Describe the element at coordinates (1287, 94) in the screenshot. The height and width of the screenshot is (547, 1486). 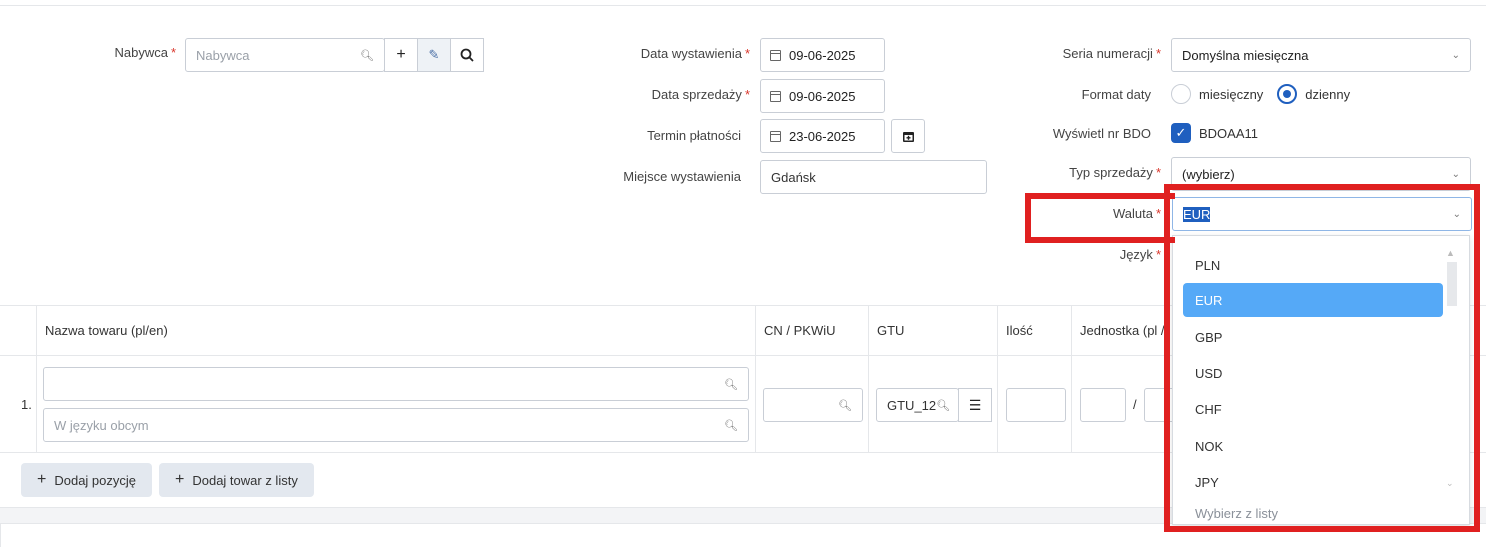
I see `radio-daily` at that location.